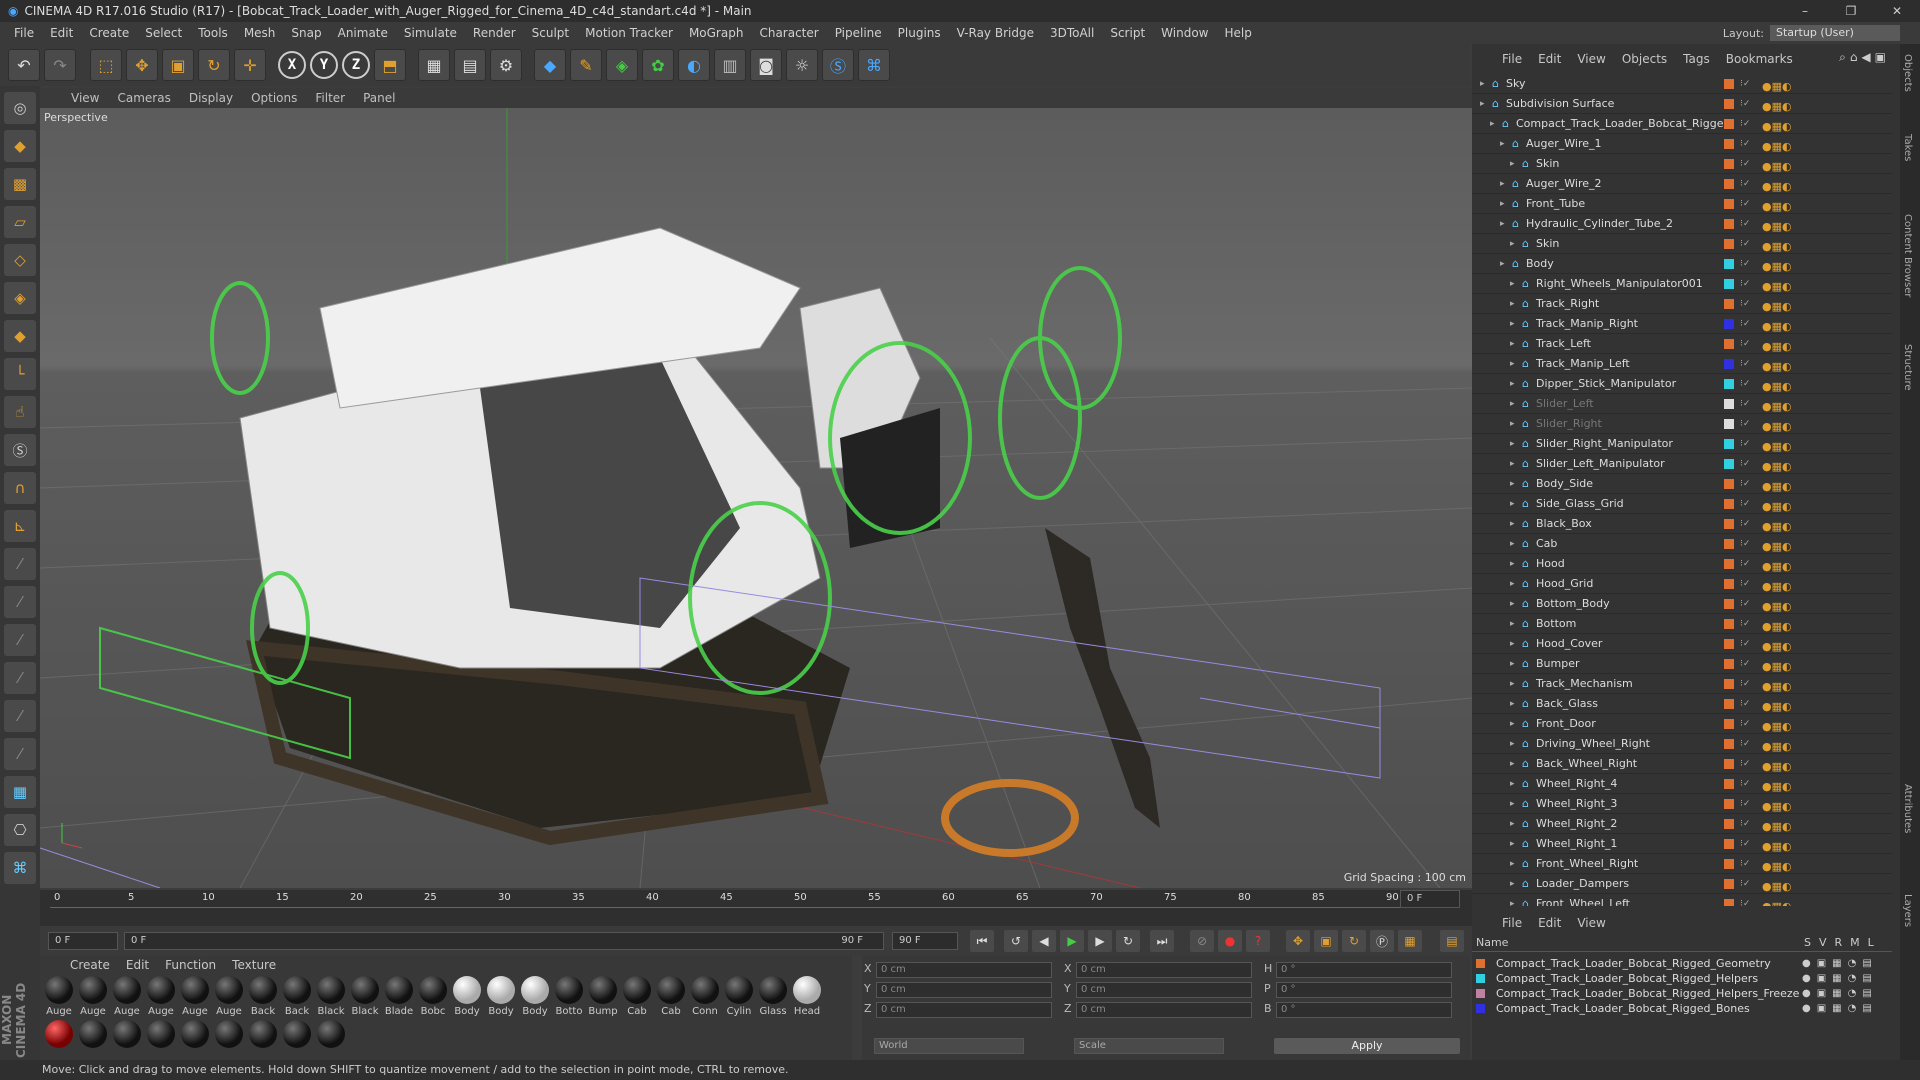 The image size is (1920, 1080). What do you see at coordinates (506, 65) in the screenshot?
I see `render-settings-icon: ⚙` at bounding box center [506, 65].